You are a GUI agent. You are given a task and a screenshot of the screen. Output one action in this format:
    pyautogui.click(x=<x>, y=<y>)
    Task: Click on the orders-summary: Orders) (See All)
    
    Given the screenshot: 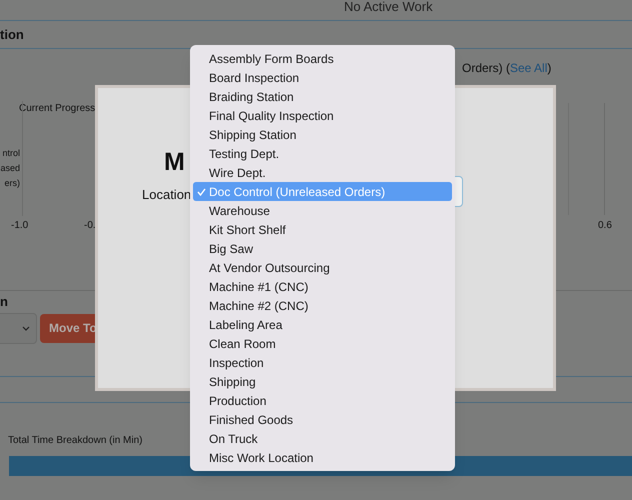 What is the action you would take?
    pyautogui.click(x=507, y=68)
    